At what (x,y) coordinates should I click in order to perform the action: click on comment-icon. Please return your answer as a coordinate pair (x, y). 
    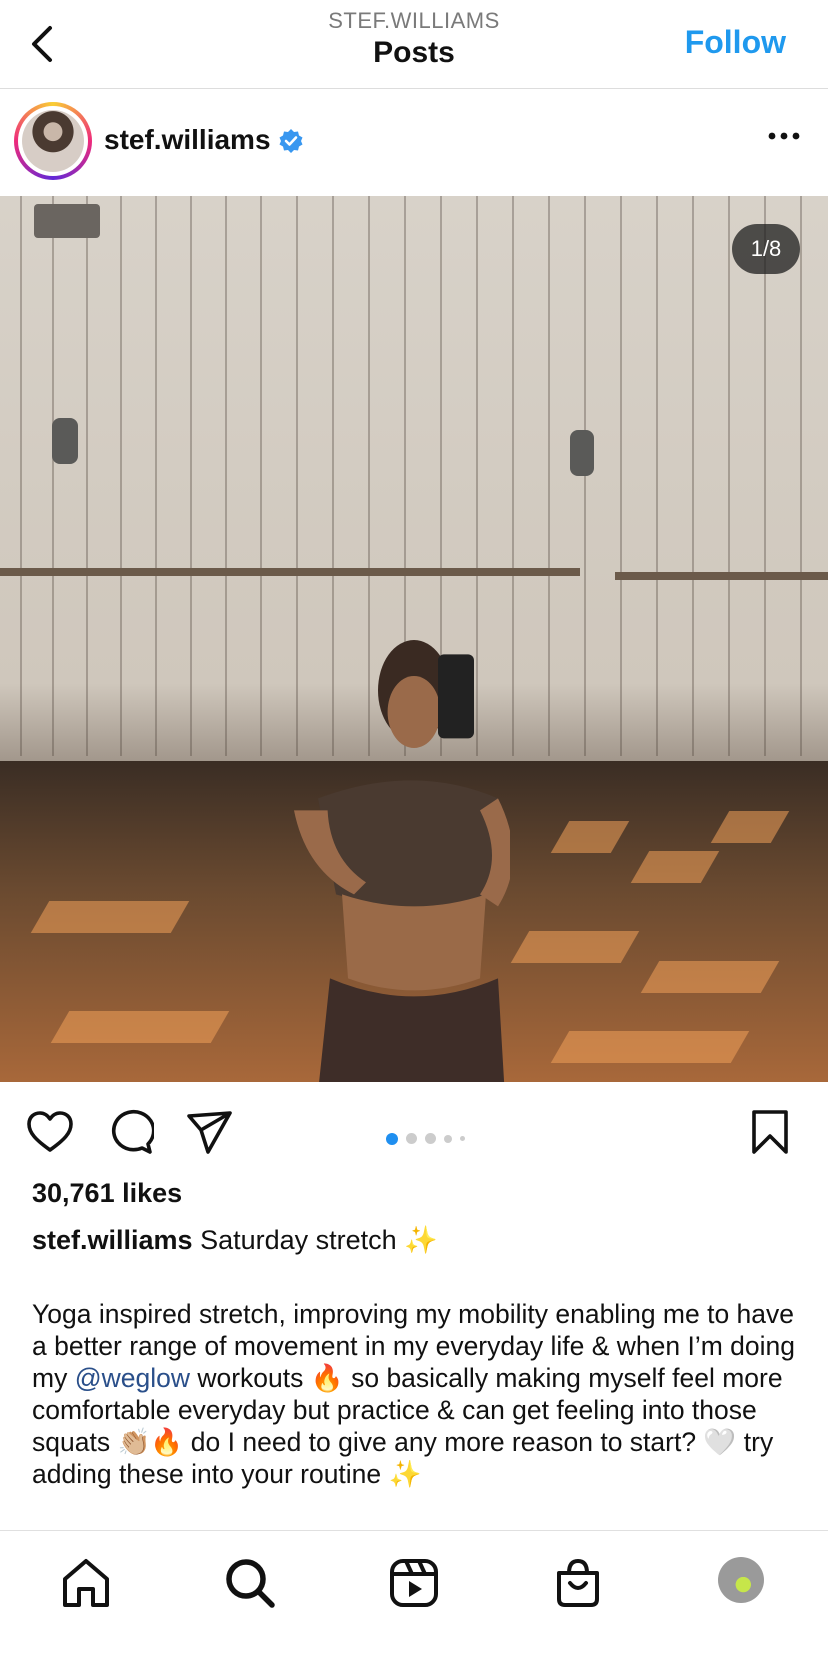
    Looking at the image, I should click on (130, 1132).